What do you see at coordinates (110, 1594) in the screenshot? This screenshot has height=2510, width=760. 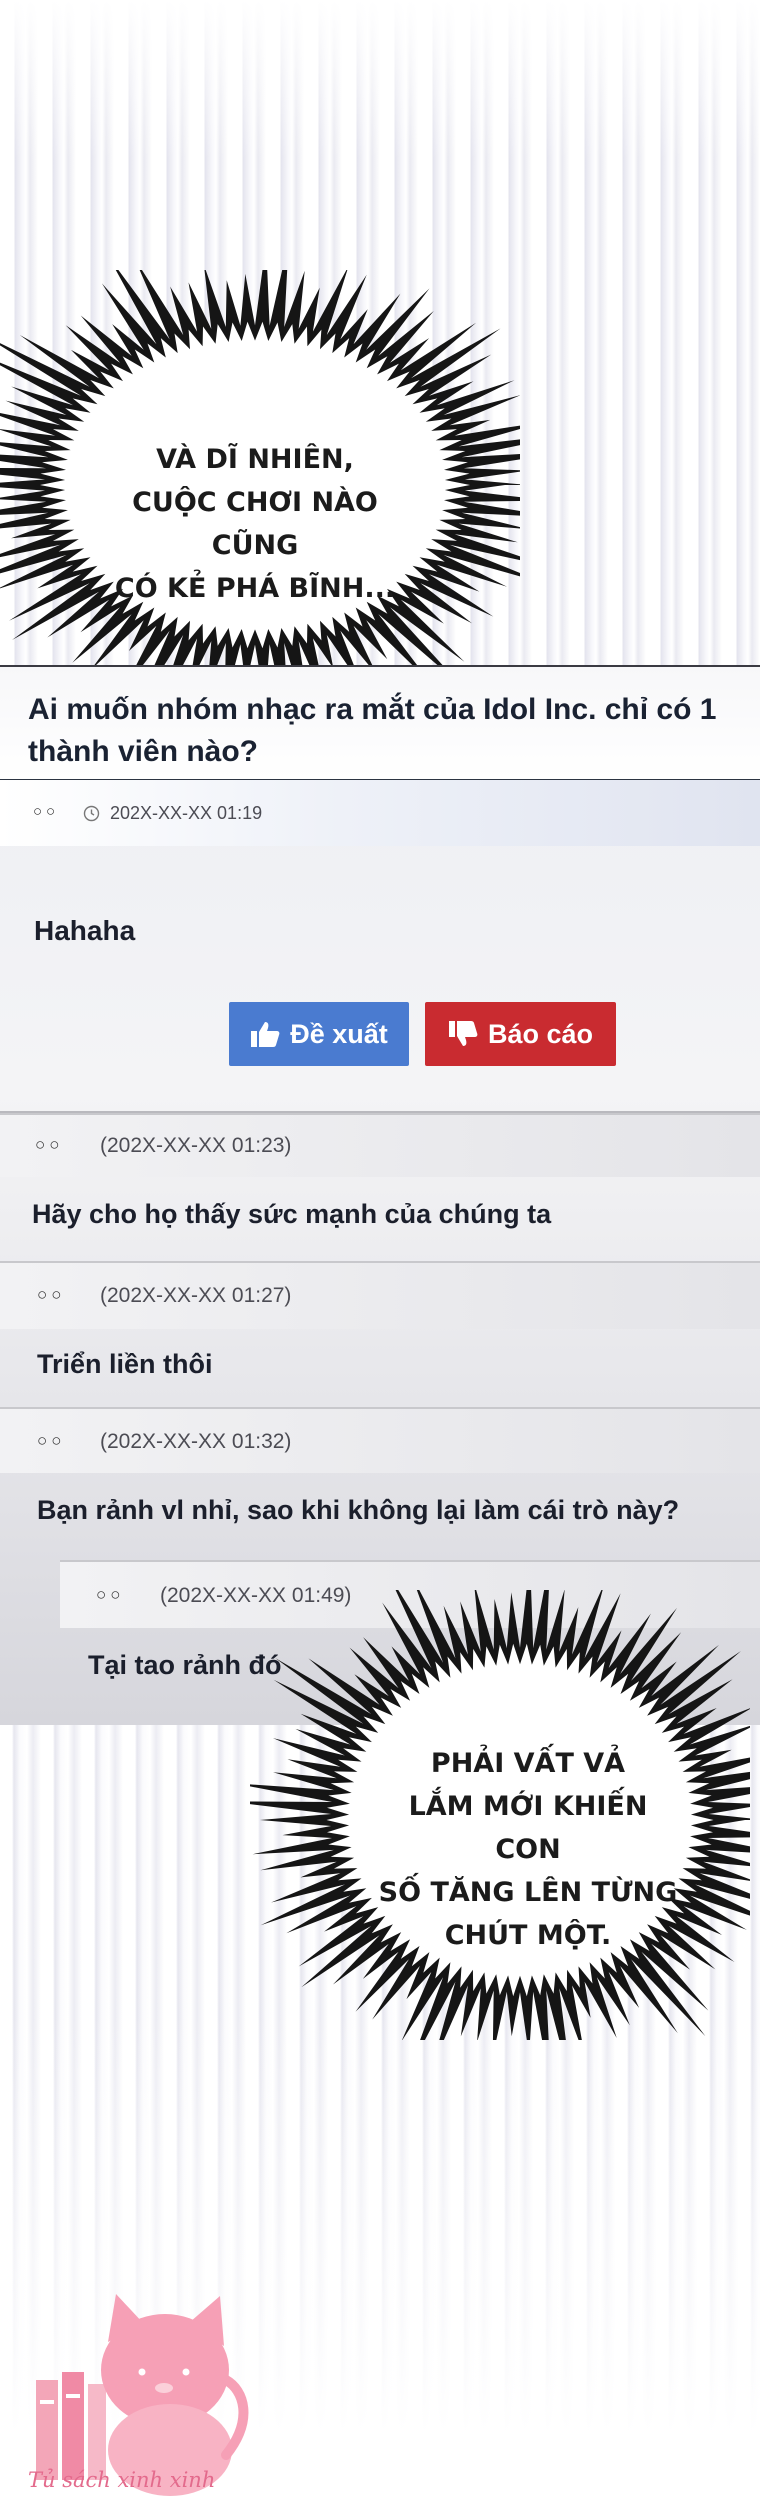 I see `reply-author-icons: ○○` at bounding box center [110, 1594].